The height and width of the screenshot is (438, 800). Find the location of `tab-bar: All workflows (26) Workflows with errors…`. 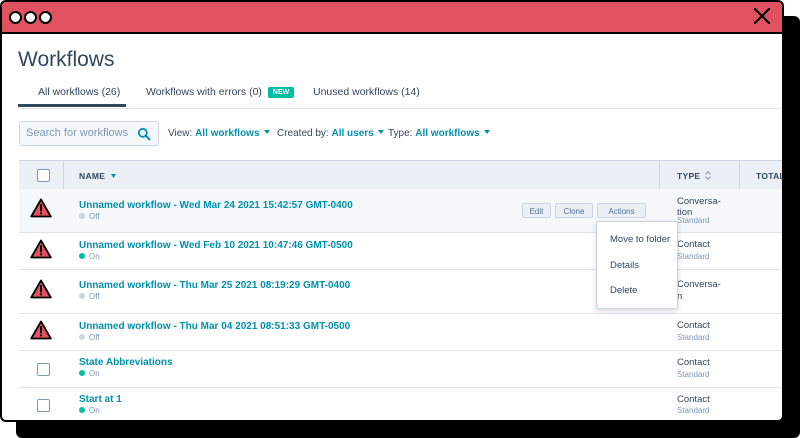

tab-bar: All workflows (26) Workflows with errors… is located at coordinates (400, 96).